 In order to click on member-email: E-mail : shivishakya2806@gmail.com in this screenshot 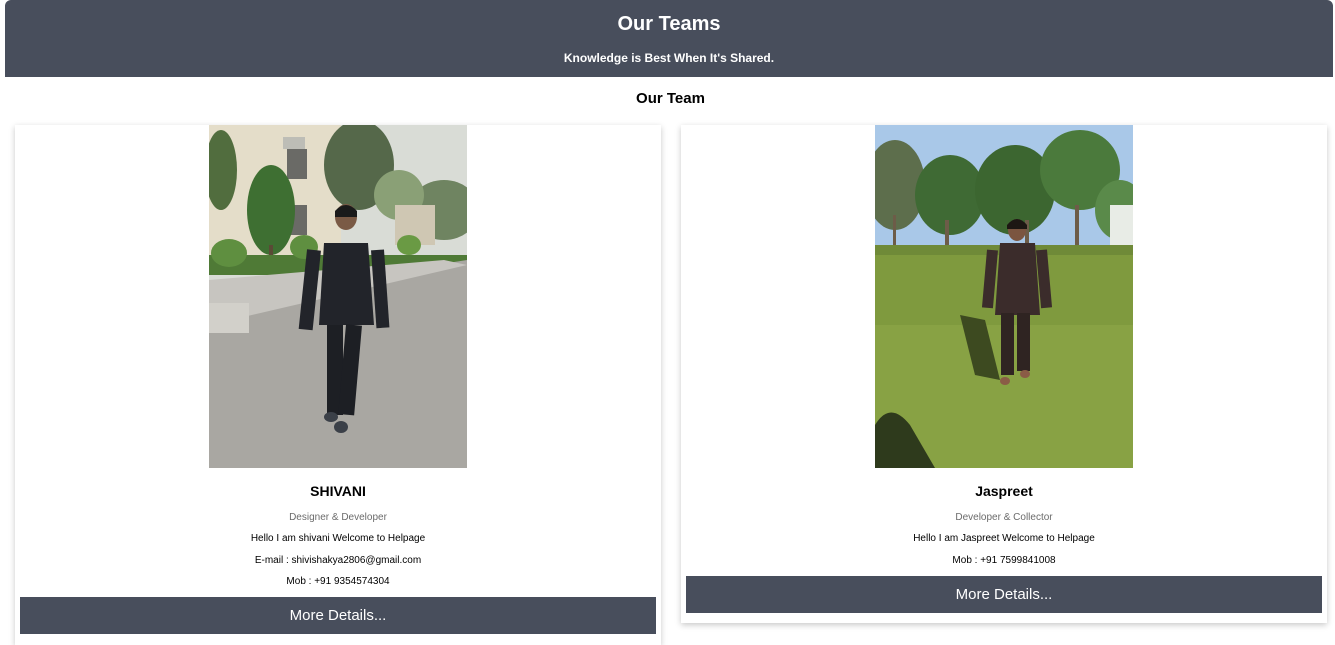, I will do `click(338, 560)`.